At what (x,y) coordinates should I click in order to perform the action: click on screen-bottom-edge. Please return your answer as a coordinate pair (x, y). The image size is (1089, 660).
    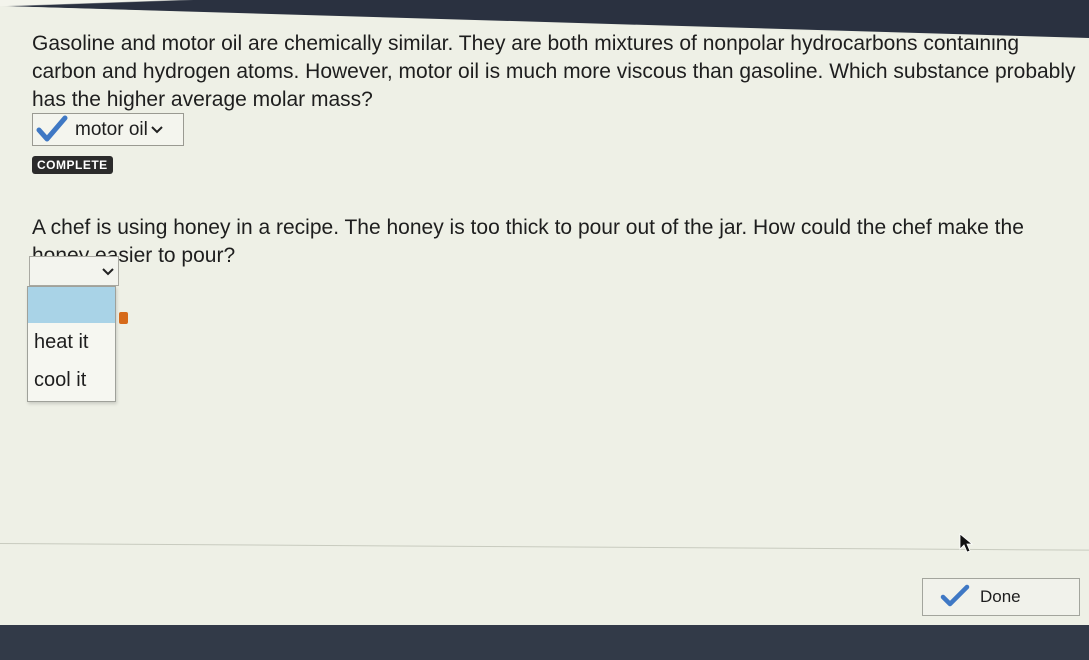
    Looking at the image, I should click on (544, 642).